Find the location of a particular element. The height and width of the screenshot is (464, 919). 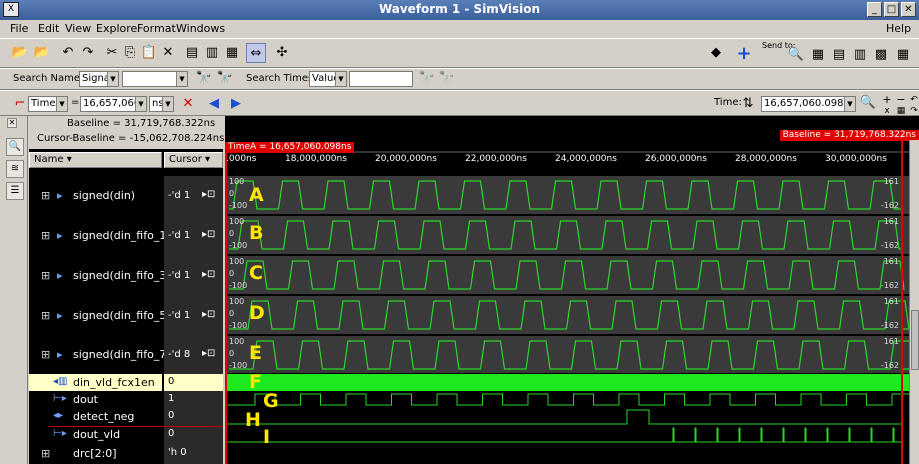

time-spin-icon: ⇅ is located at coordinates (748, 104).